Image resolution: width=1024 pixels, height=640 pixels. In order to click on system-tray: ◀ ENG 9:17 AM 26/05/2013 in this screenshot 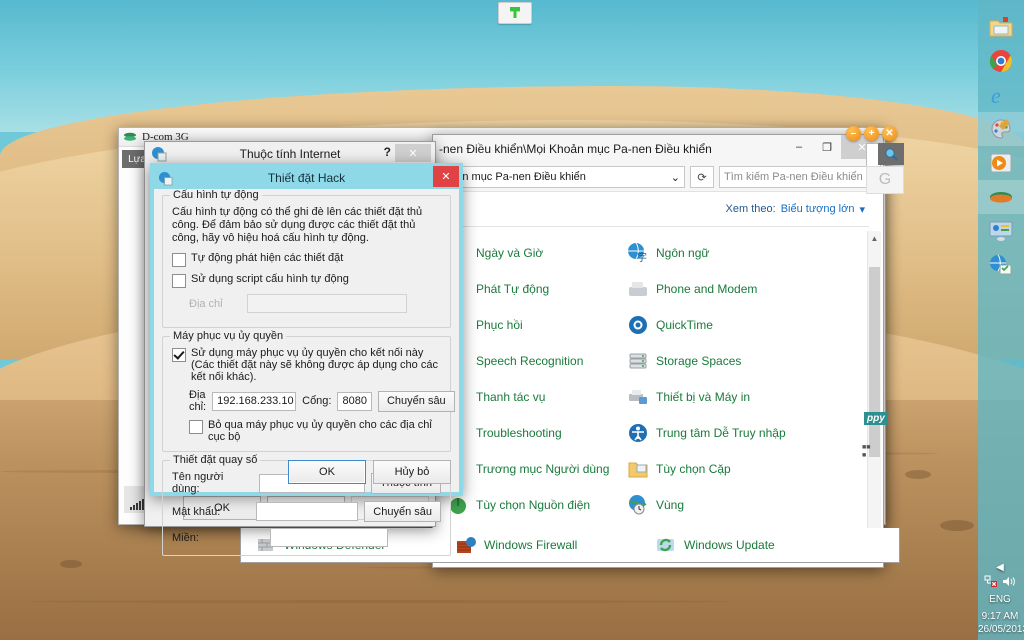, I will do `click(1001, 599)`.